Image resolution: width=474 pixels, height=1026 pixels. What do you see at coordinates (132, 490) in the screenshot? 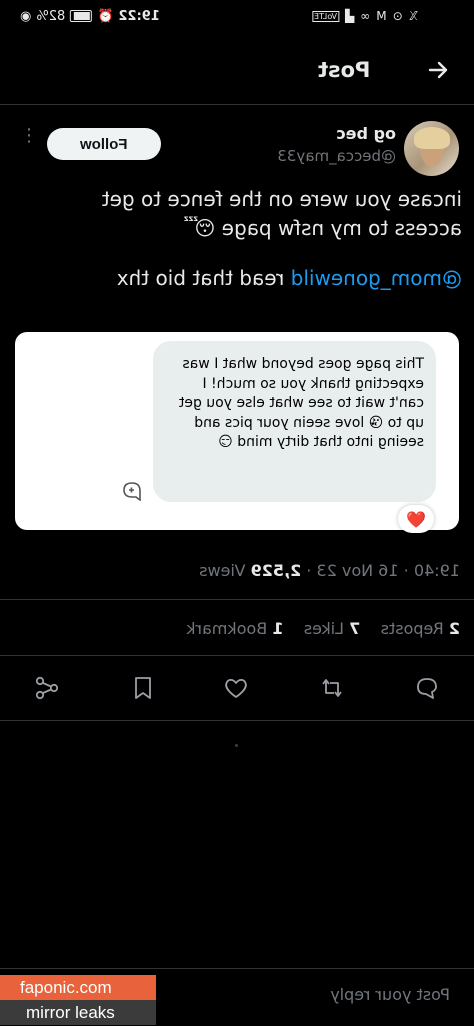
I see `reply-arrow-icon` at bounding box center [132, 490].